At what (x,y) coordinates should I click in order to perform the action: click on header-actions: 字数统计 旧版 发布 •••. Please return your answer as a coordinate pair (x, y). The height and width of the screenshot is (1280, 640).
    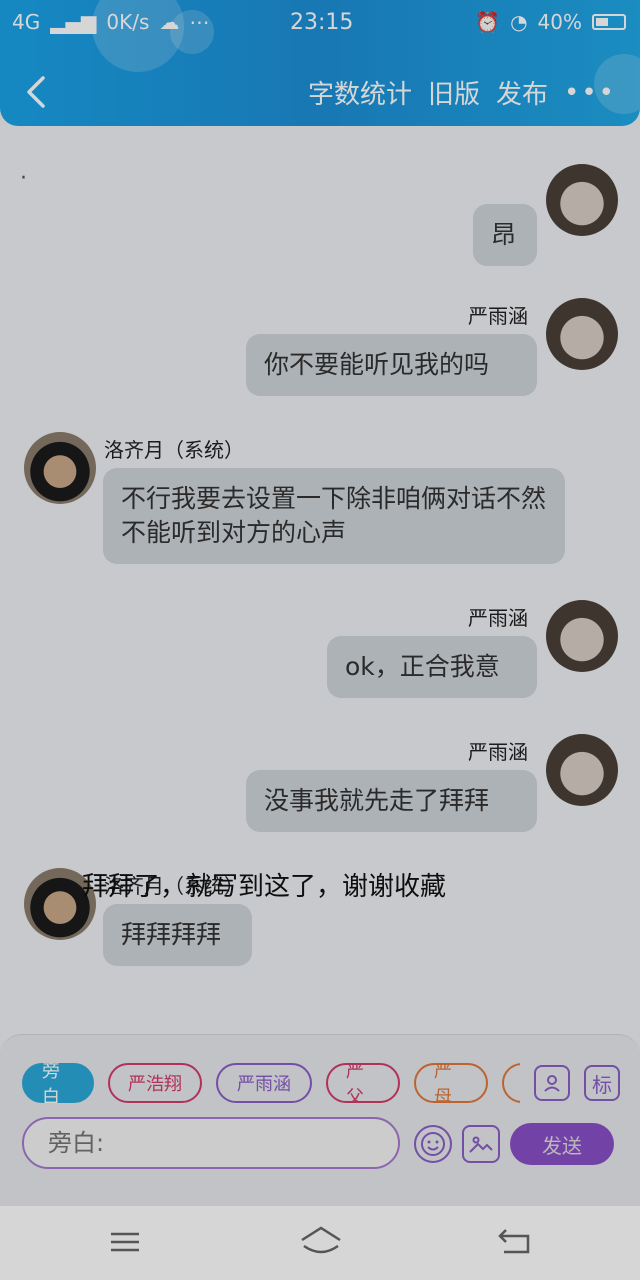
    Looking at the image, I should click on (462, 92).